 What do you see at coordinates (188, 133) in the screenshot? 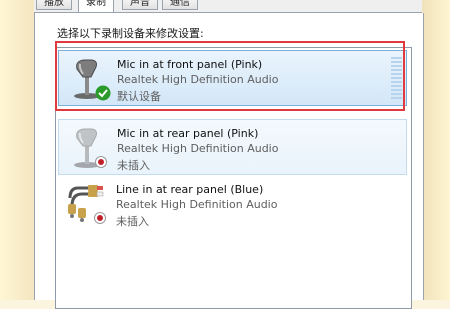
I see `device-name: Mic in at rear panel (Pink)` at bounding box center [188, 133].